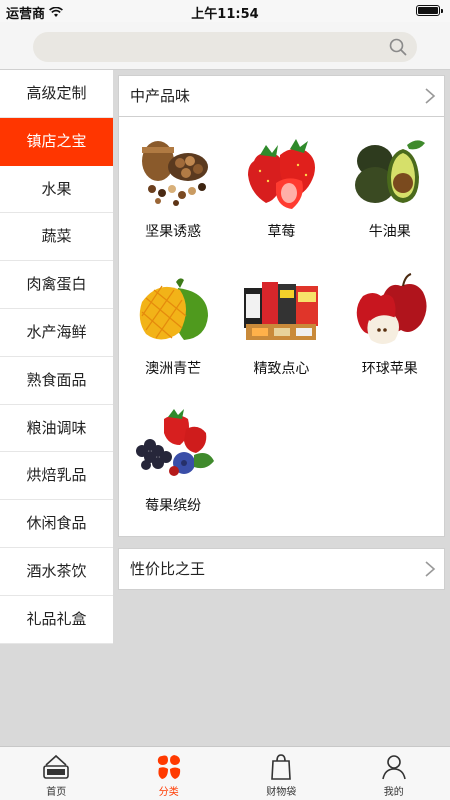  What do you see at coordinates (175, 173) in the screenshot?
I see `nuts-icon` at bounding box center [175, 173].